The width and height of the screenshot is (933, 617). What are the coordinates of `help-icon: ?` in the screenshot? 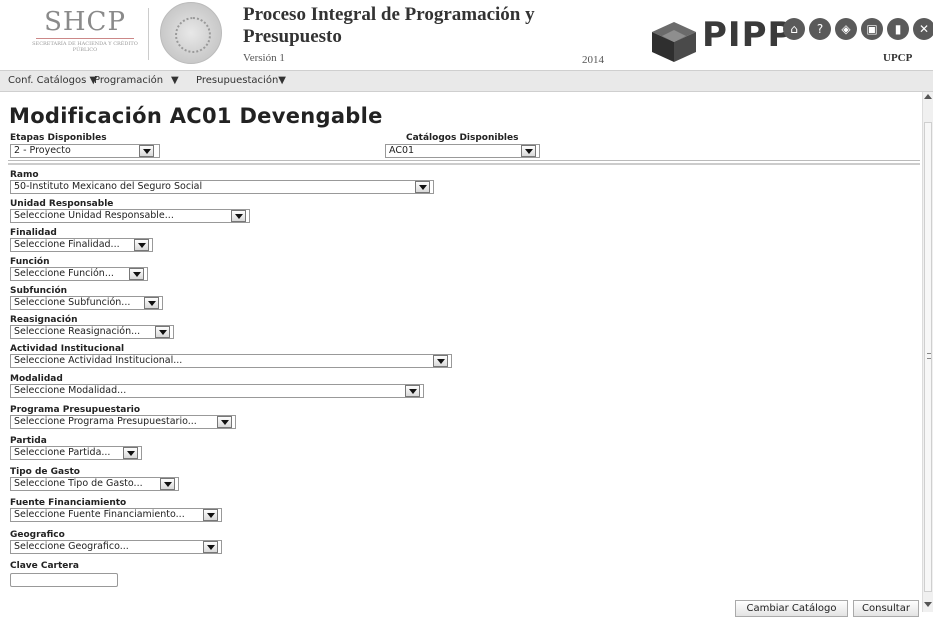 It's located at (820, 29).